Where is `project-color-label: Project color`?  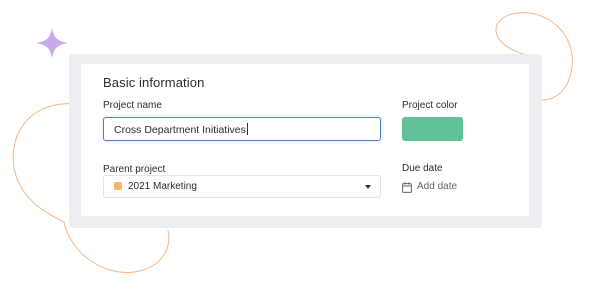 project-color-label: Project color is located at coordinates (430, 105).